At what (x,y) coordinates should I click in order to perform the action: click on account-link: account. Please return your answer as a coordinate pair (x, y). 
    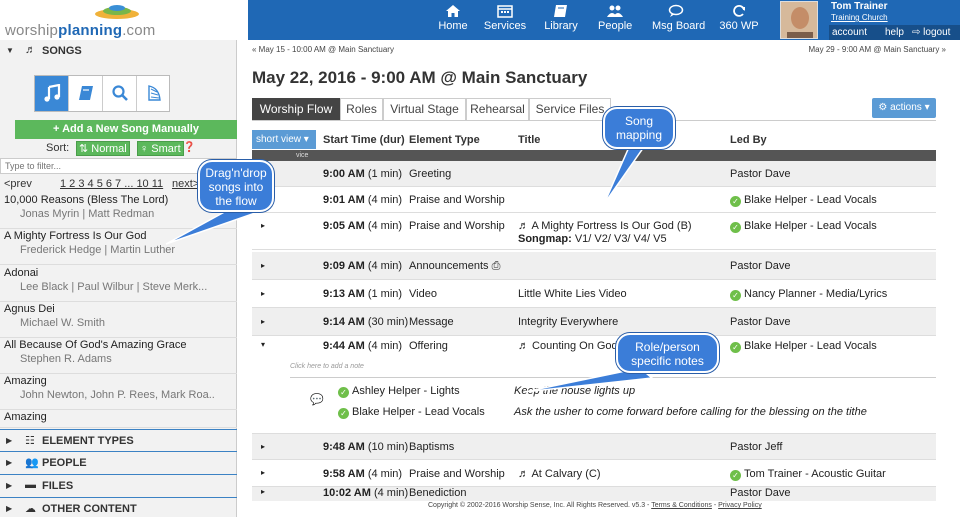
    Looking at the image, I should click on (849, 32).